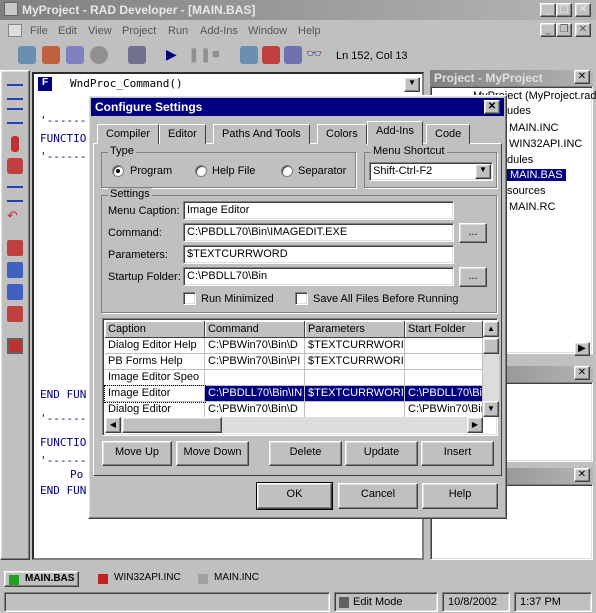 Image resolution: width=596 pixels, height=613 pixels. What do you see at coordinates (15, 166) in the screenshot?
I see `uncomment-icon` at bounding box center [15, 166].